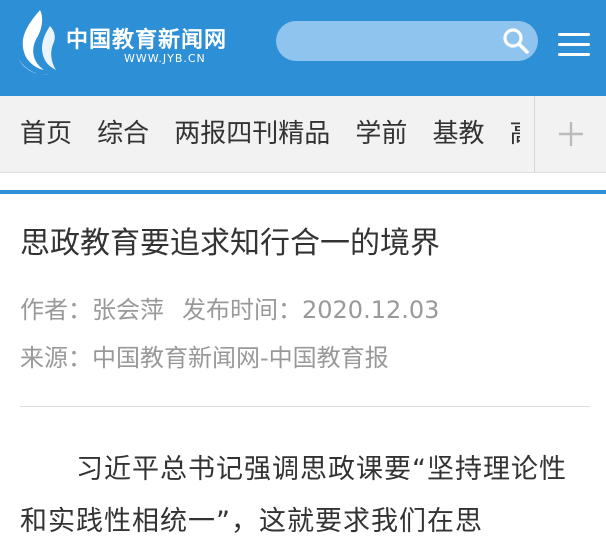 Image resolution: width=606 pixels, height=557 pixels. I want to click on channel-nav: 首页 综合 两报四刊精品 学前 基教 高, so click(303, 134).